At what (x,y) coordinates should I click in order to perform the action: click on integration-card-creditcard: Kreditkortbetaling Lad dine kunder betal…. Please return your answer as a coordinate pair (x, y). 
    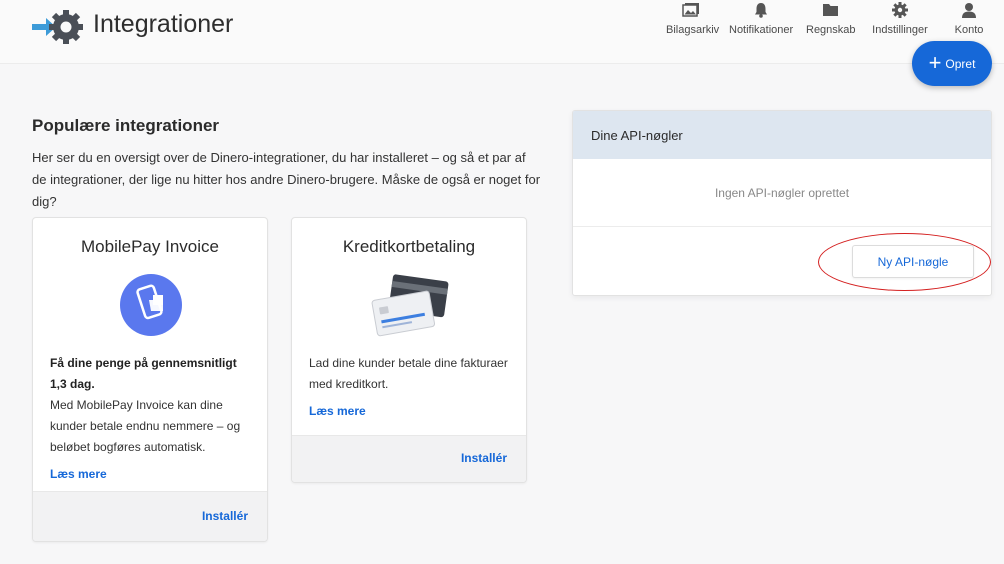
    Looking at the image, I should click on (409, 350).